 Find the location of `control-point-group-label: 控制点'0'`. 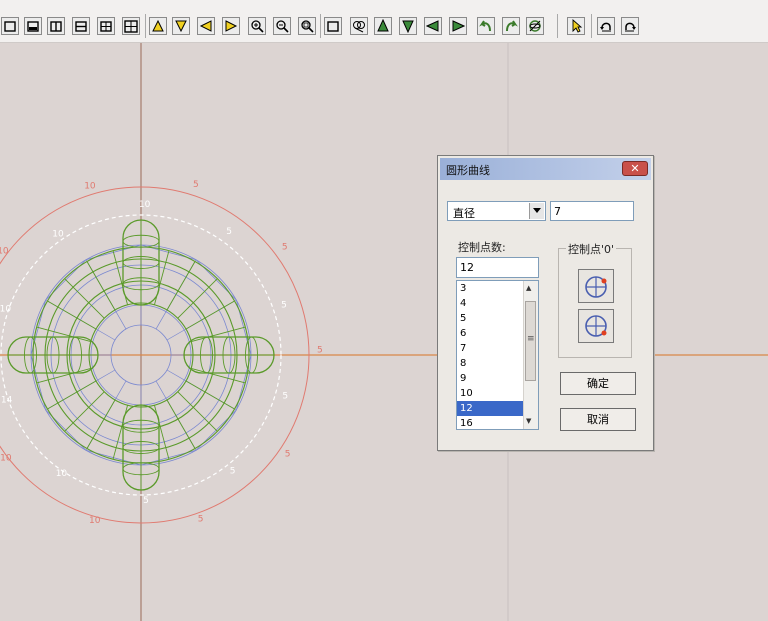

control-point-group-label: 控制点'0' is located at coordinates (591, 249).